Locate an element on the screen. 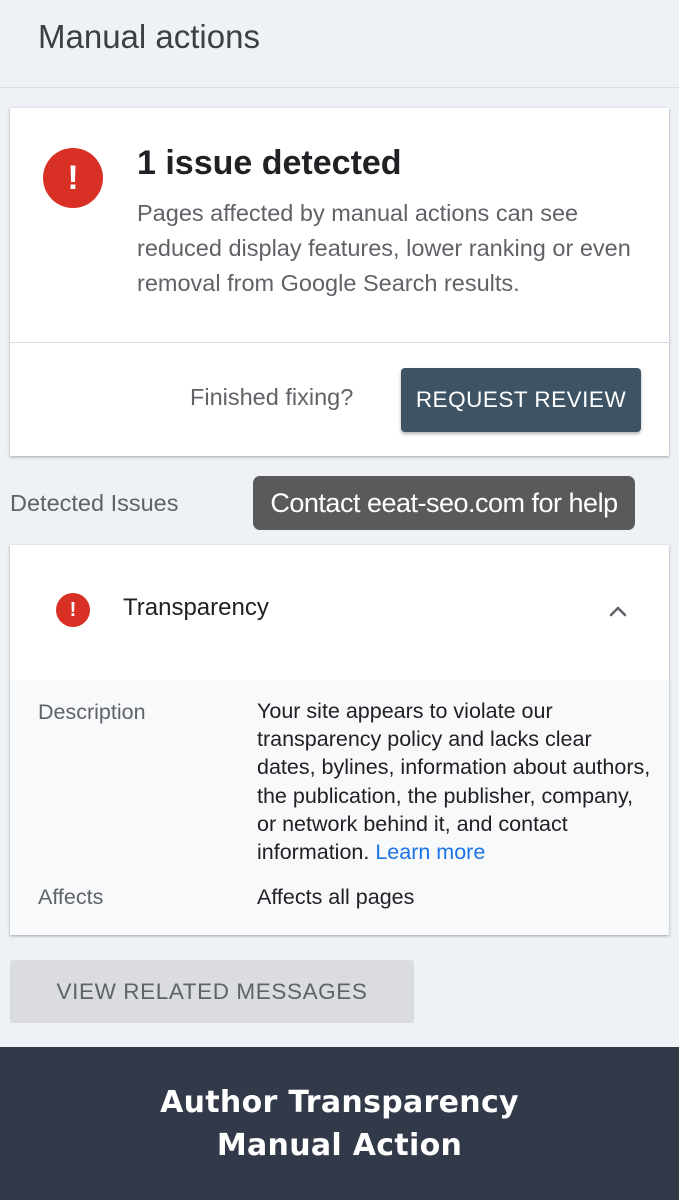 This screenshot has width=679, height=1200. page-title: Manual actions is located at coordinates (149, 36).